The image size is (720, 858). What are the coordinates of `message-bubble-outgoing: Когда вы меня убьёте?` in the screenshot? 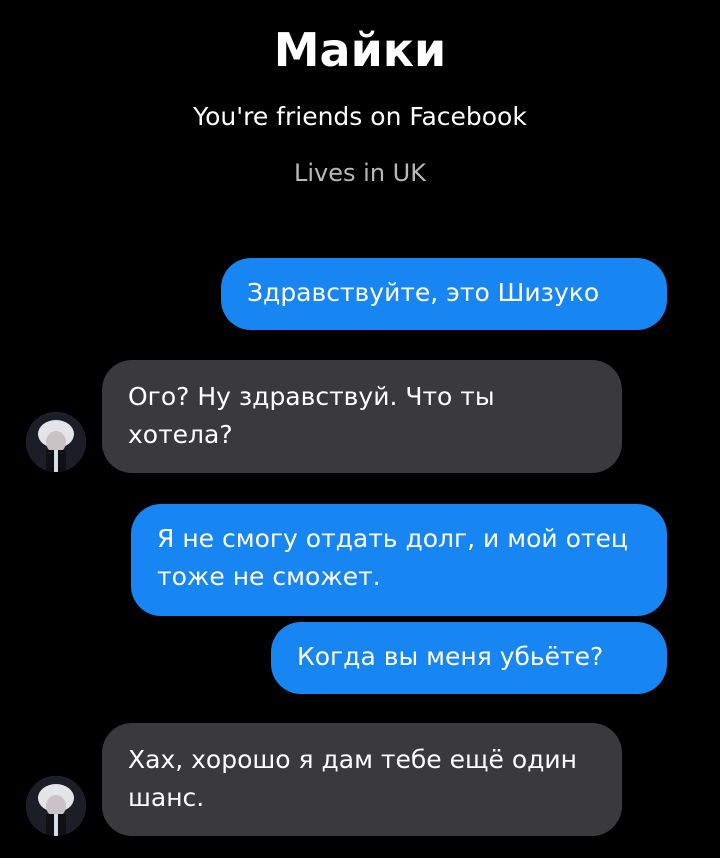 It's located at (469, 658).